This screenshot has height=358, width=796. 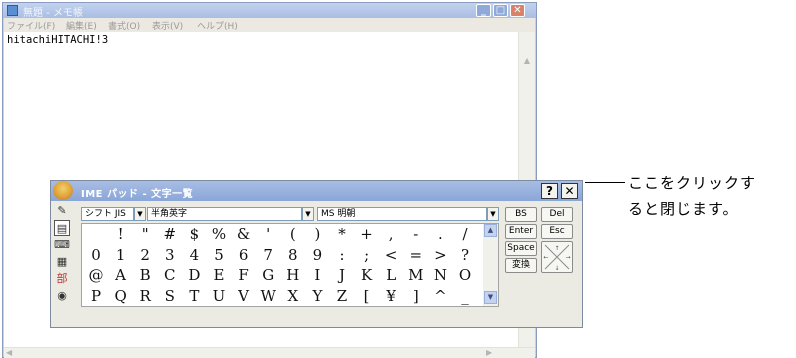 What do you see at coordinates (244, 234) in the screenshot?
I see `char-cell: &` at bounding box center [244, 234].